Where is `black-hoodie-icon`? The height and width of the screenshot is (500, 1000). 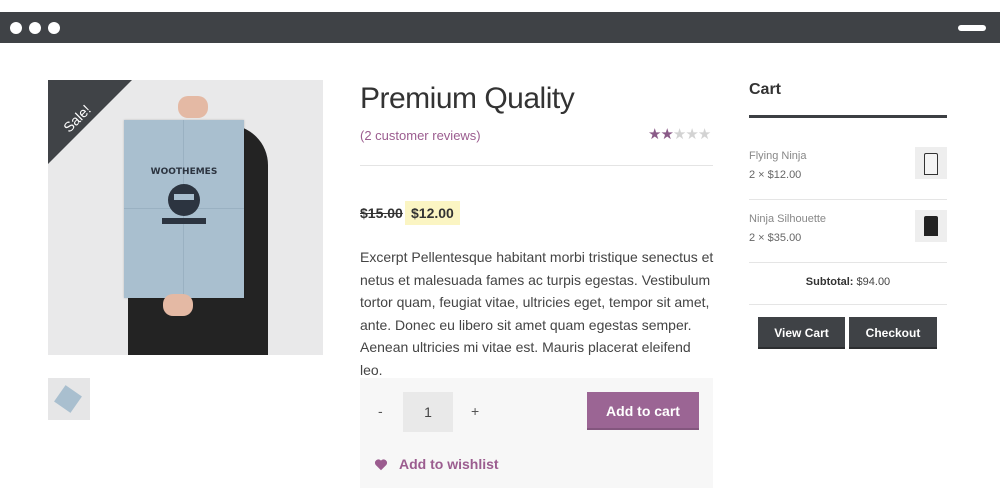 black-hoodie-icon is located at coordinates (931, 226).